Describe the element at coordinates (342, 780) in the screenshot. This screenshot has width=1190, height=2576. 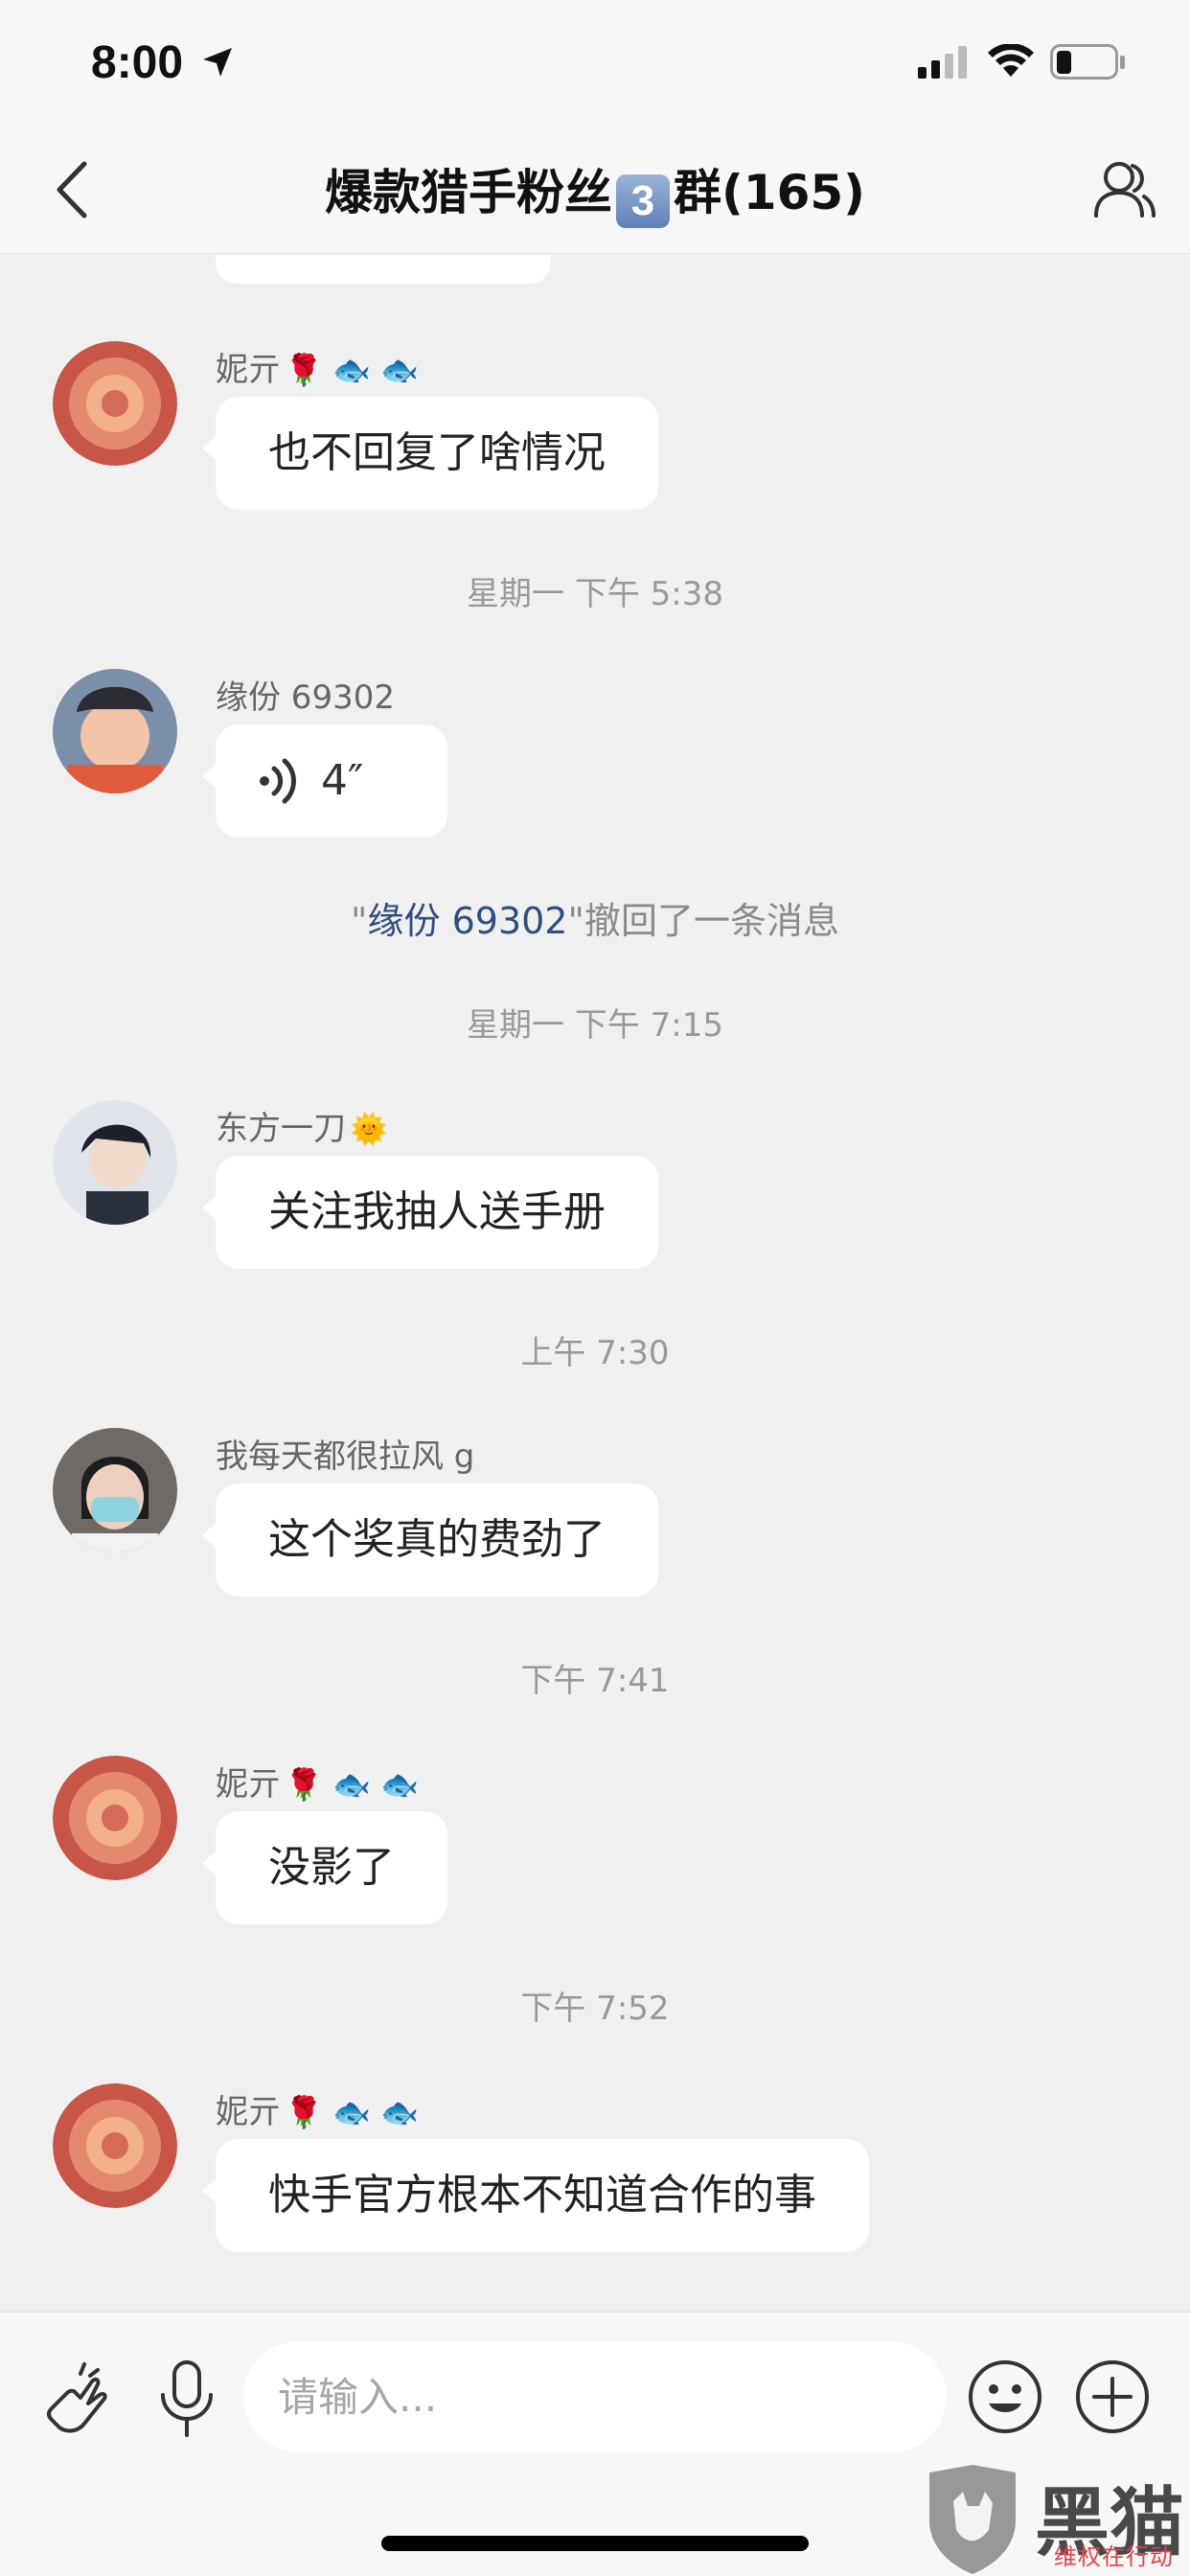
I see `voice-duration: 4″` at that location.